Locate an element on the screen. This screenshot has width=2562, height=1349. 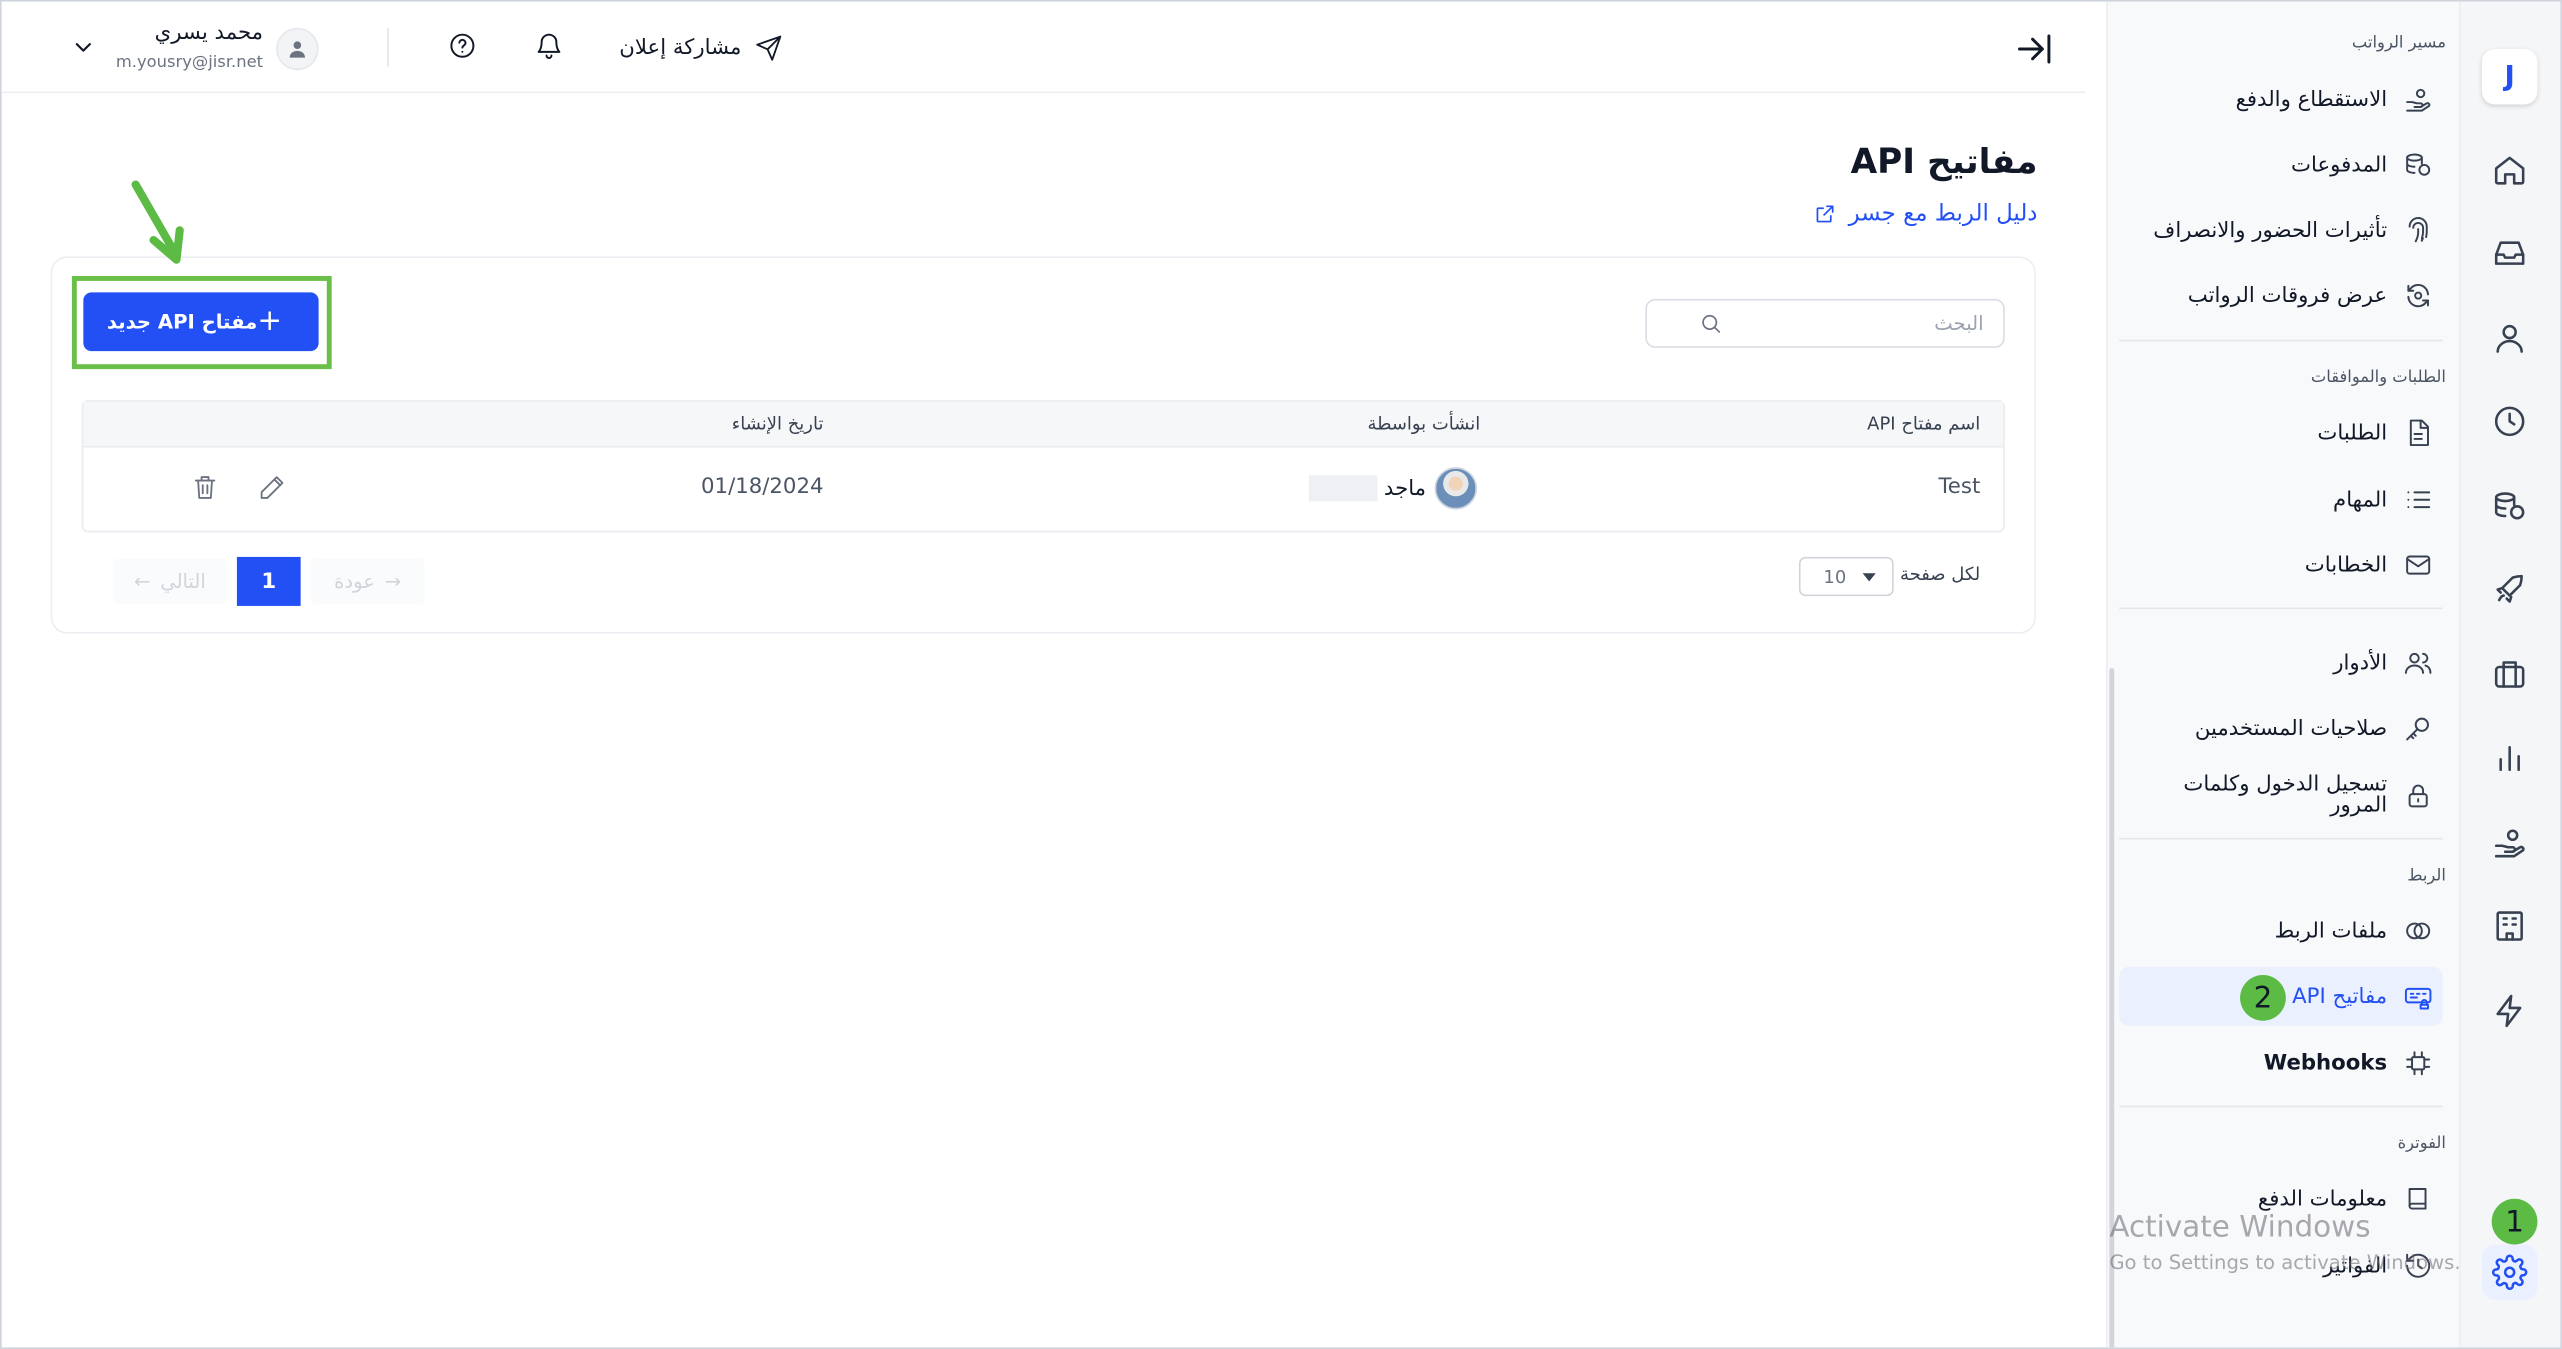
edit-key-button is located at coordinates (272, 488).